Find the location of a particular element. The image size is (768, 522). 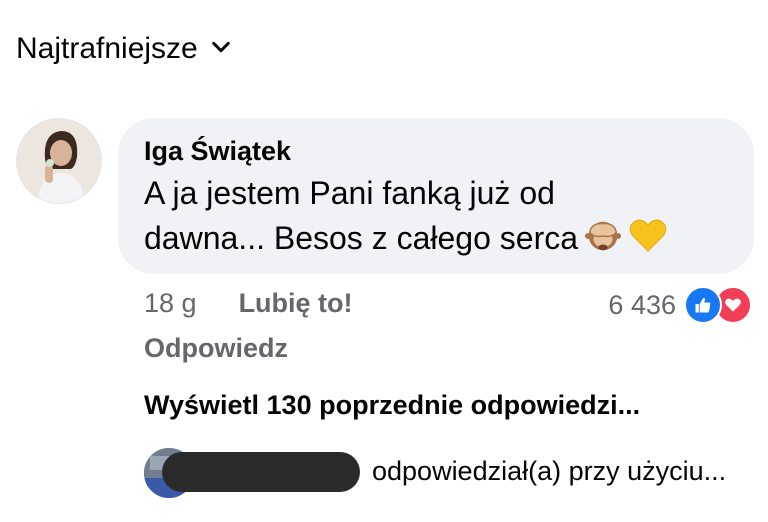

reactions-summary: 6 436 is located at coordinates (680, 305).